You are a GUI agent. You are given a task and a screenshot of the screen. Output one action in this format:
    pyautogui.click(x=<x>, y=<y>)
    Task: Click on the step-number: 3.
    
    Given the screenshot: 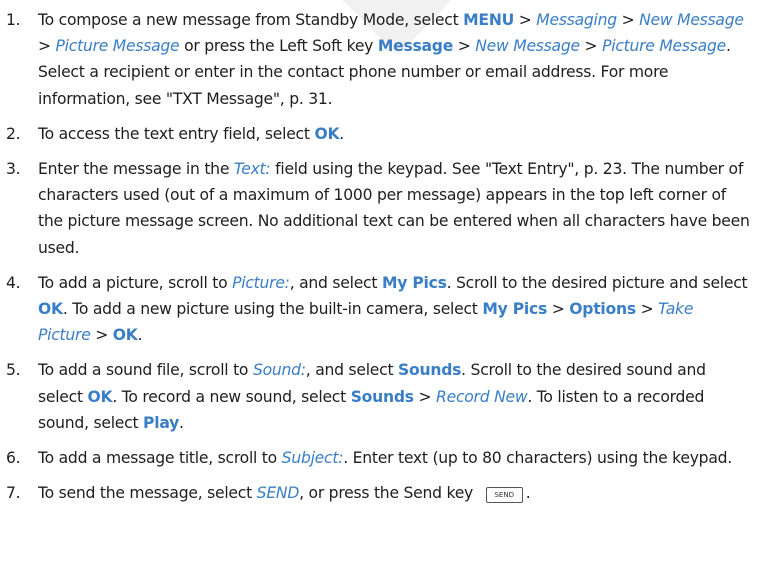 What is the action you would take?
    pyautogui.click(x=13, y=169)
    